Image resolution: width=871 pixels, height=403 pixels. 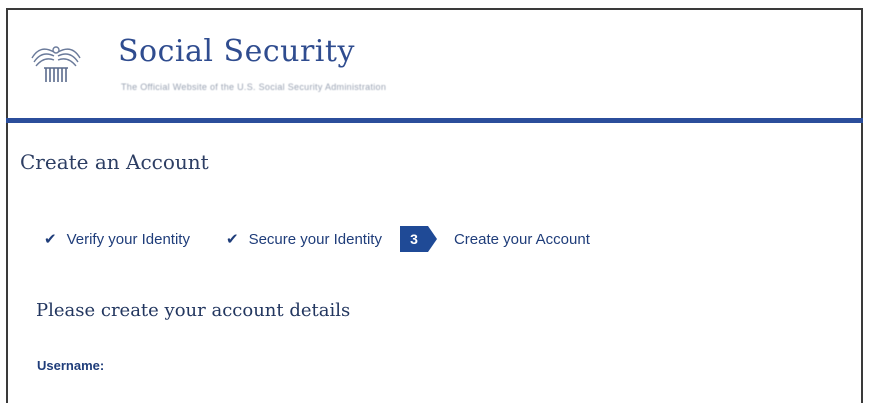 What do you see at coordinates (193, 310) in the screenshot?
I see `form-section-heading: Please create your account details` at bounding box center [193, 310].